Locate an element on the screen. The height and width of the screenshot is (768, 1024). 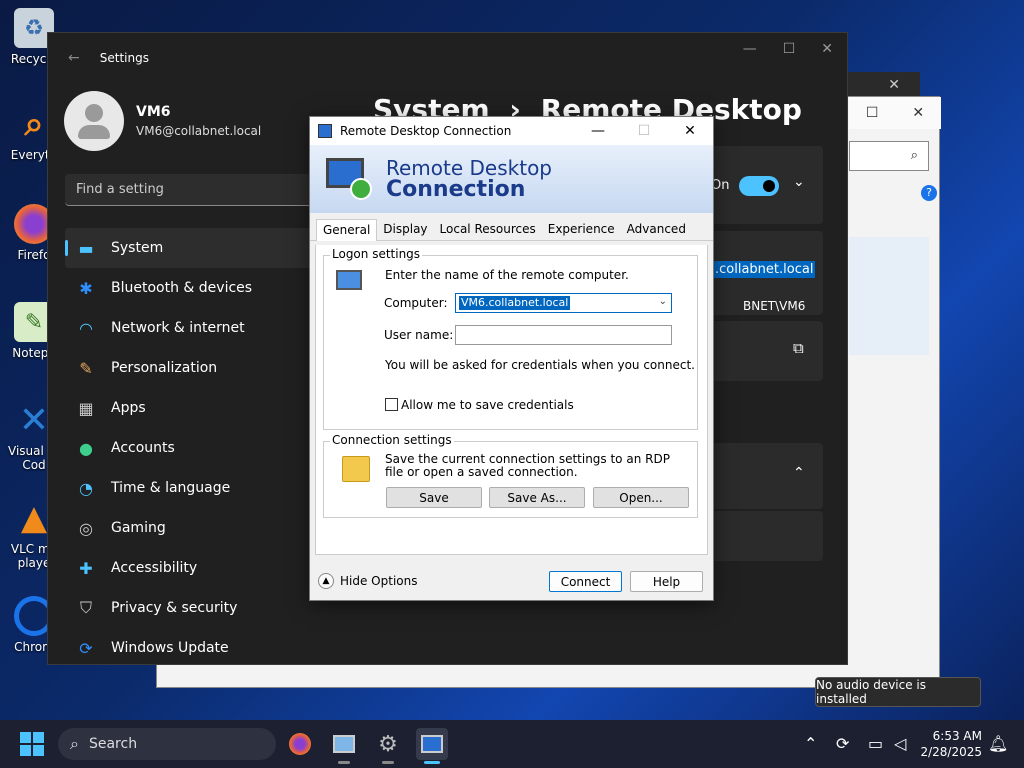
taskbar-remote-viewer is located at coordinates (344, 746).